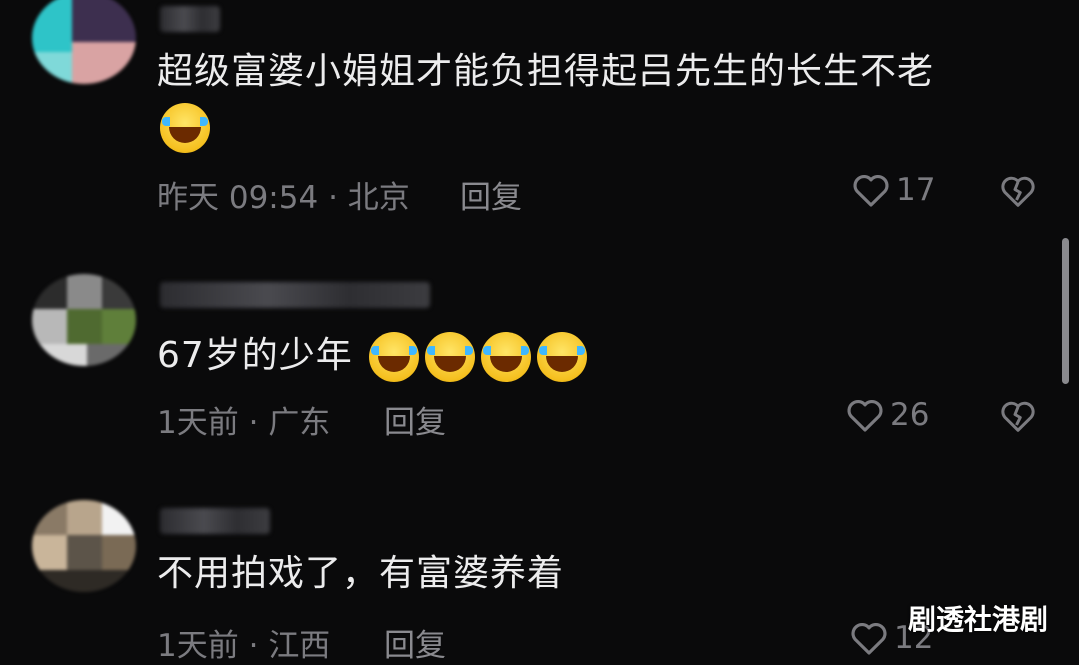 The image size is (1079, 665). Describe the element at coordinates (243, 642) in the screenshot. I see `comment-meta: 1天前 · 江西` at that location.